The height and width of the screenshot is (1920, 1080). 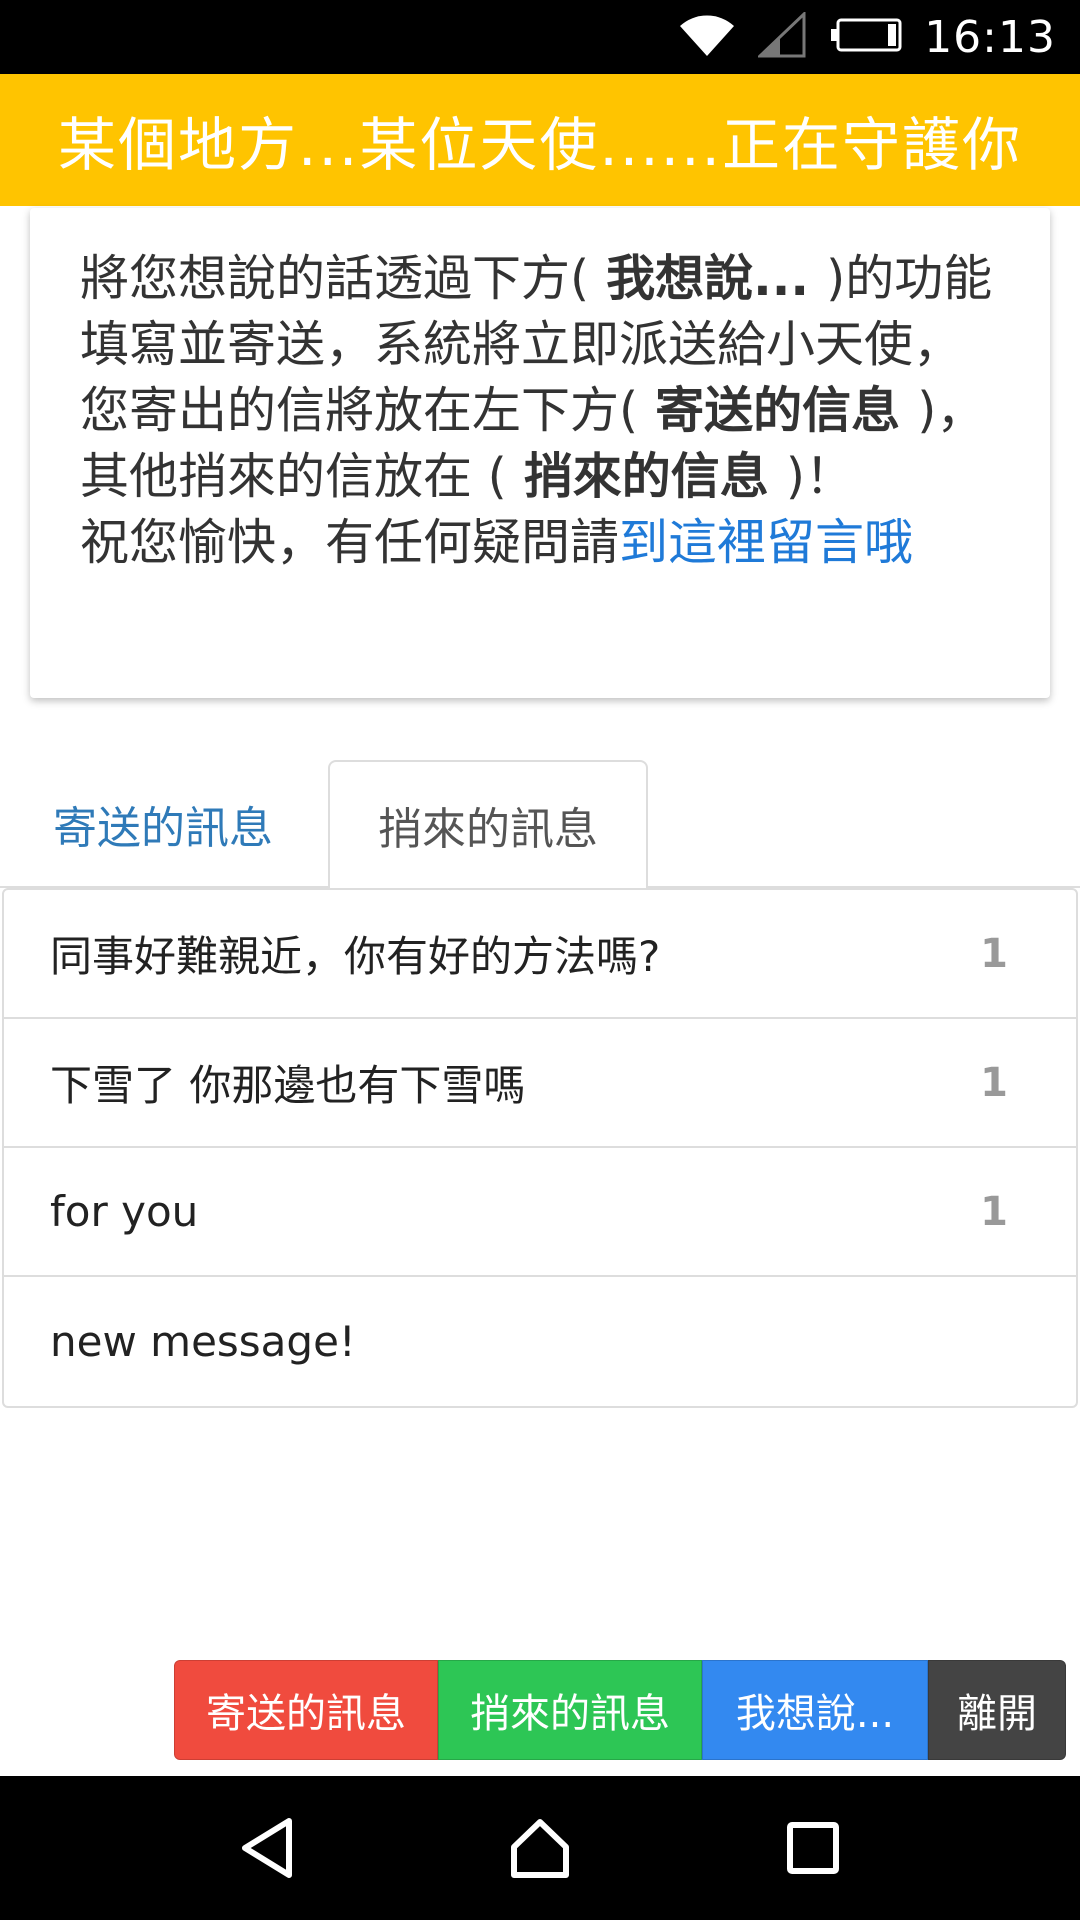 What do you see at coordinates (540, 1341) in the screenshot?
I see `list-item: new message!` at bounding box center [540, 1341].